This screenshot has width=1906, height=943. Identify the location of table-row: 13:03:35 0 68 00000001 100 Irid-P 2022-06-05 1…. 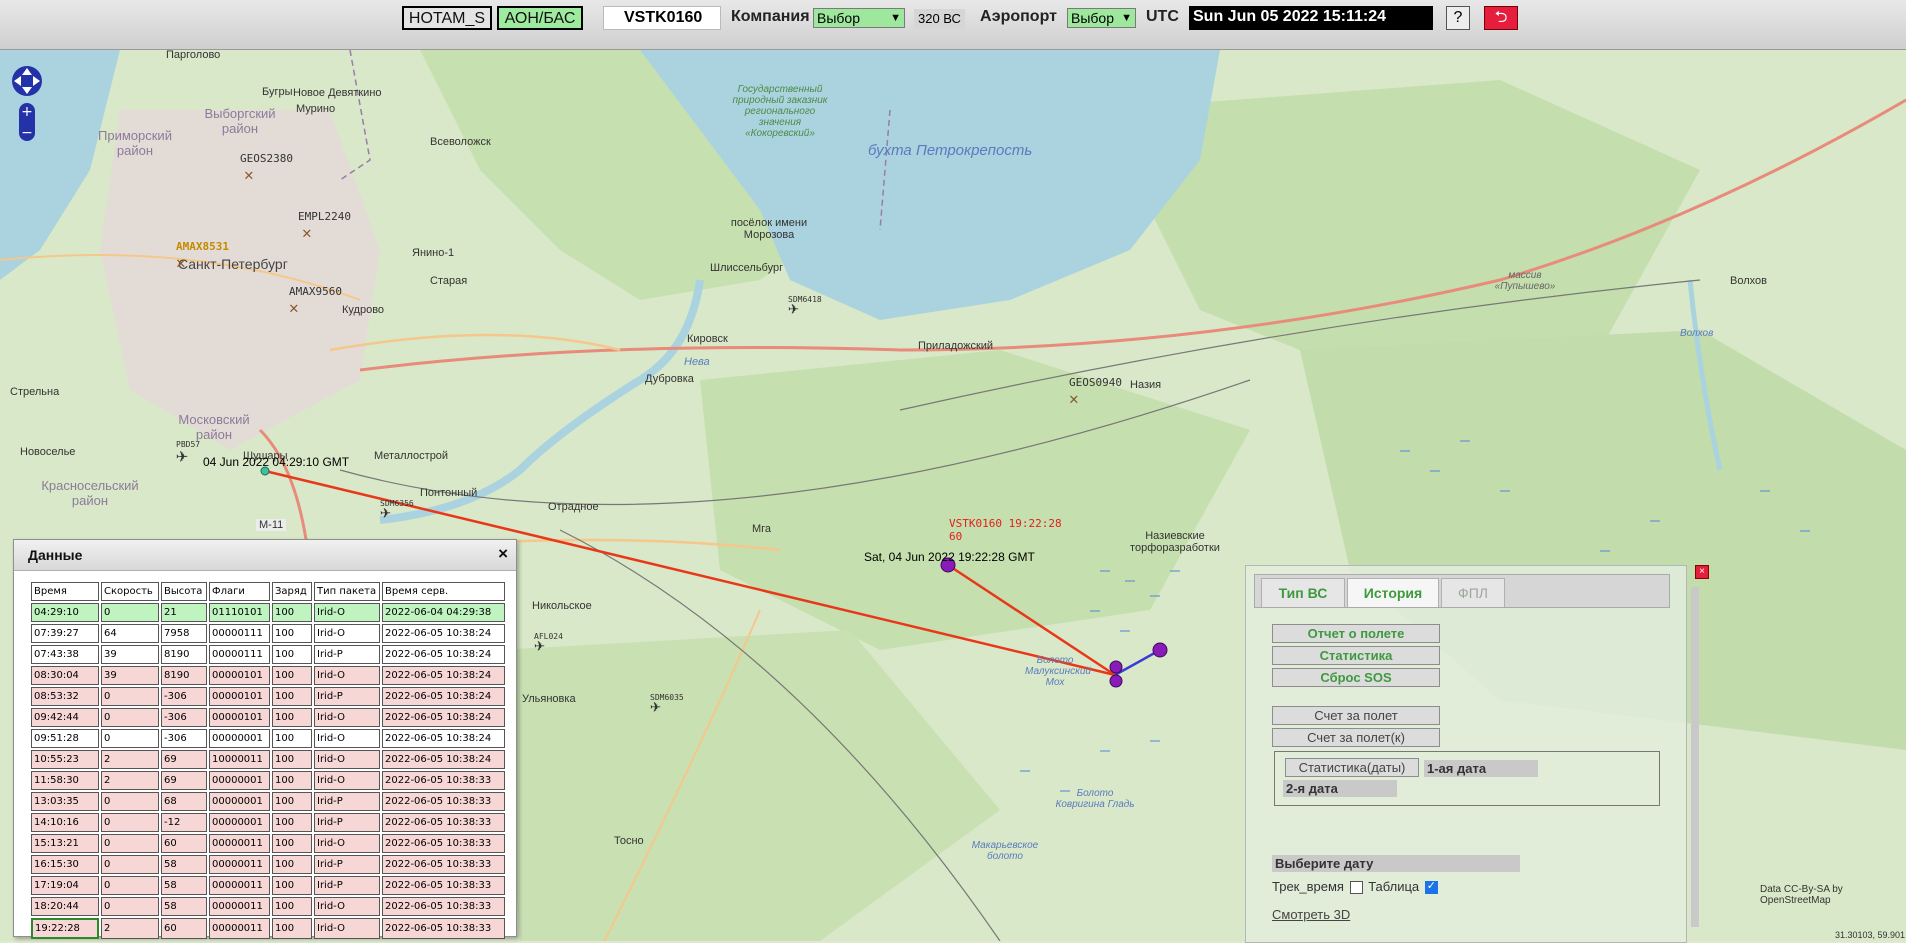
(268, 801).